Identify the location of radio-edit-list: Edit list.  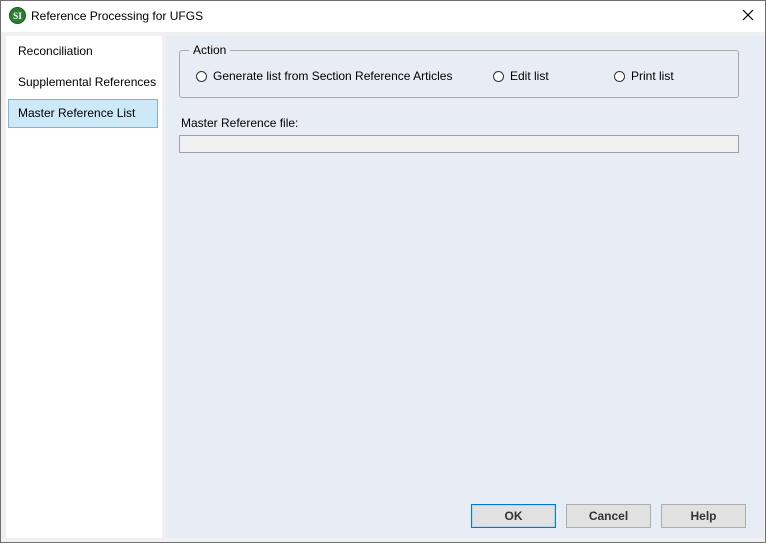
(521, 76).